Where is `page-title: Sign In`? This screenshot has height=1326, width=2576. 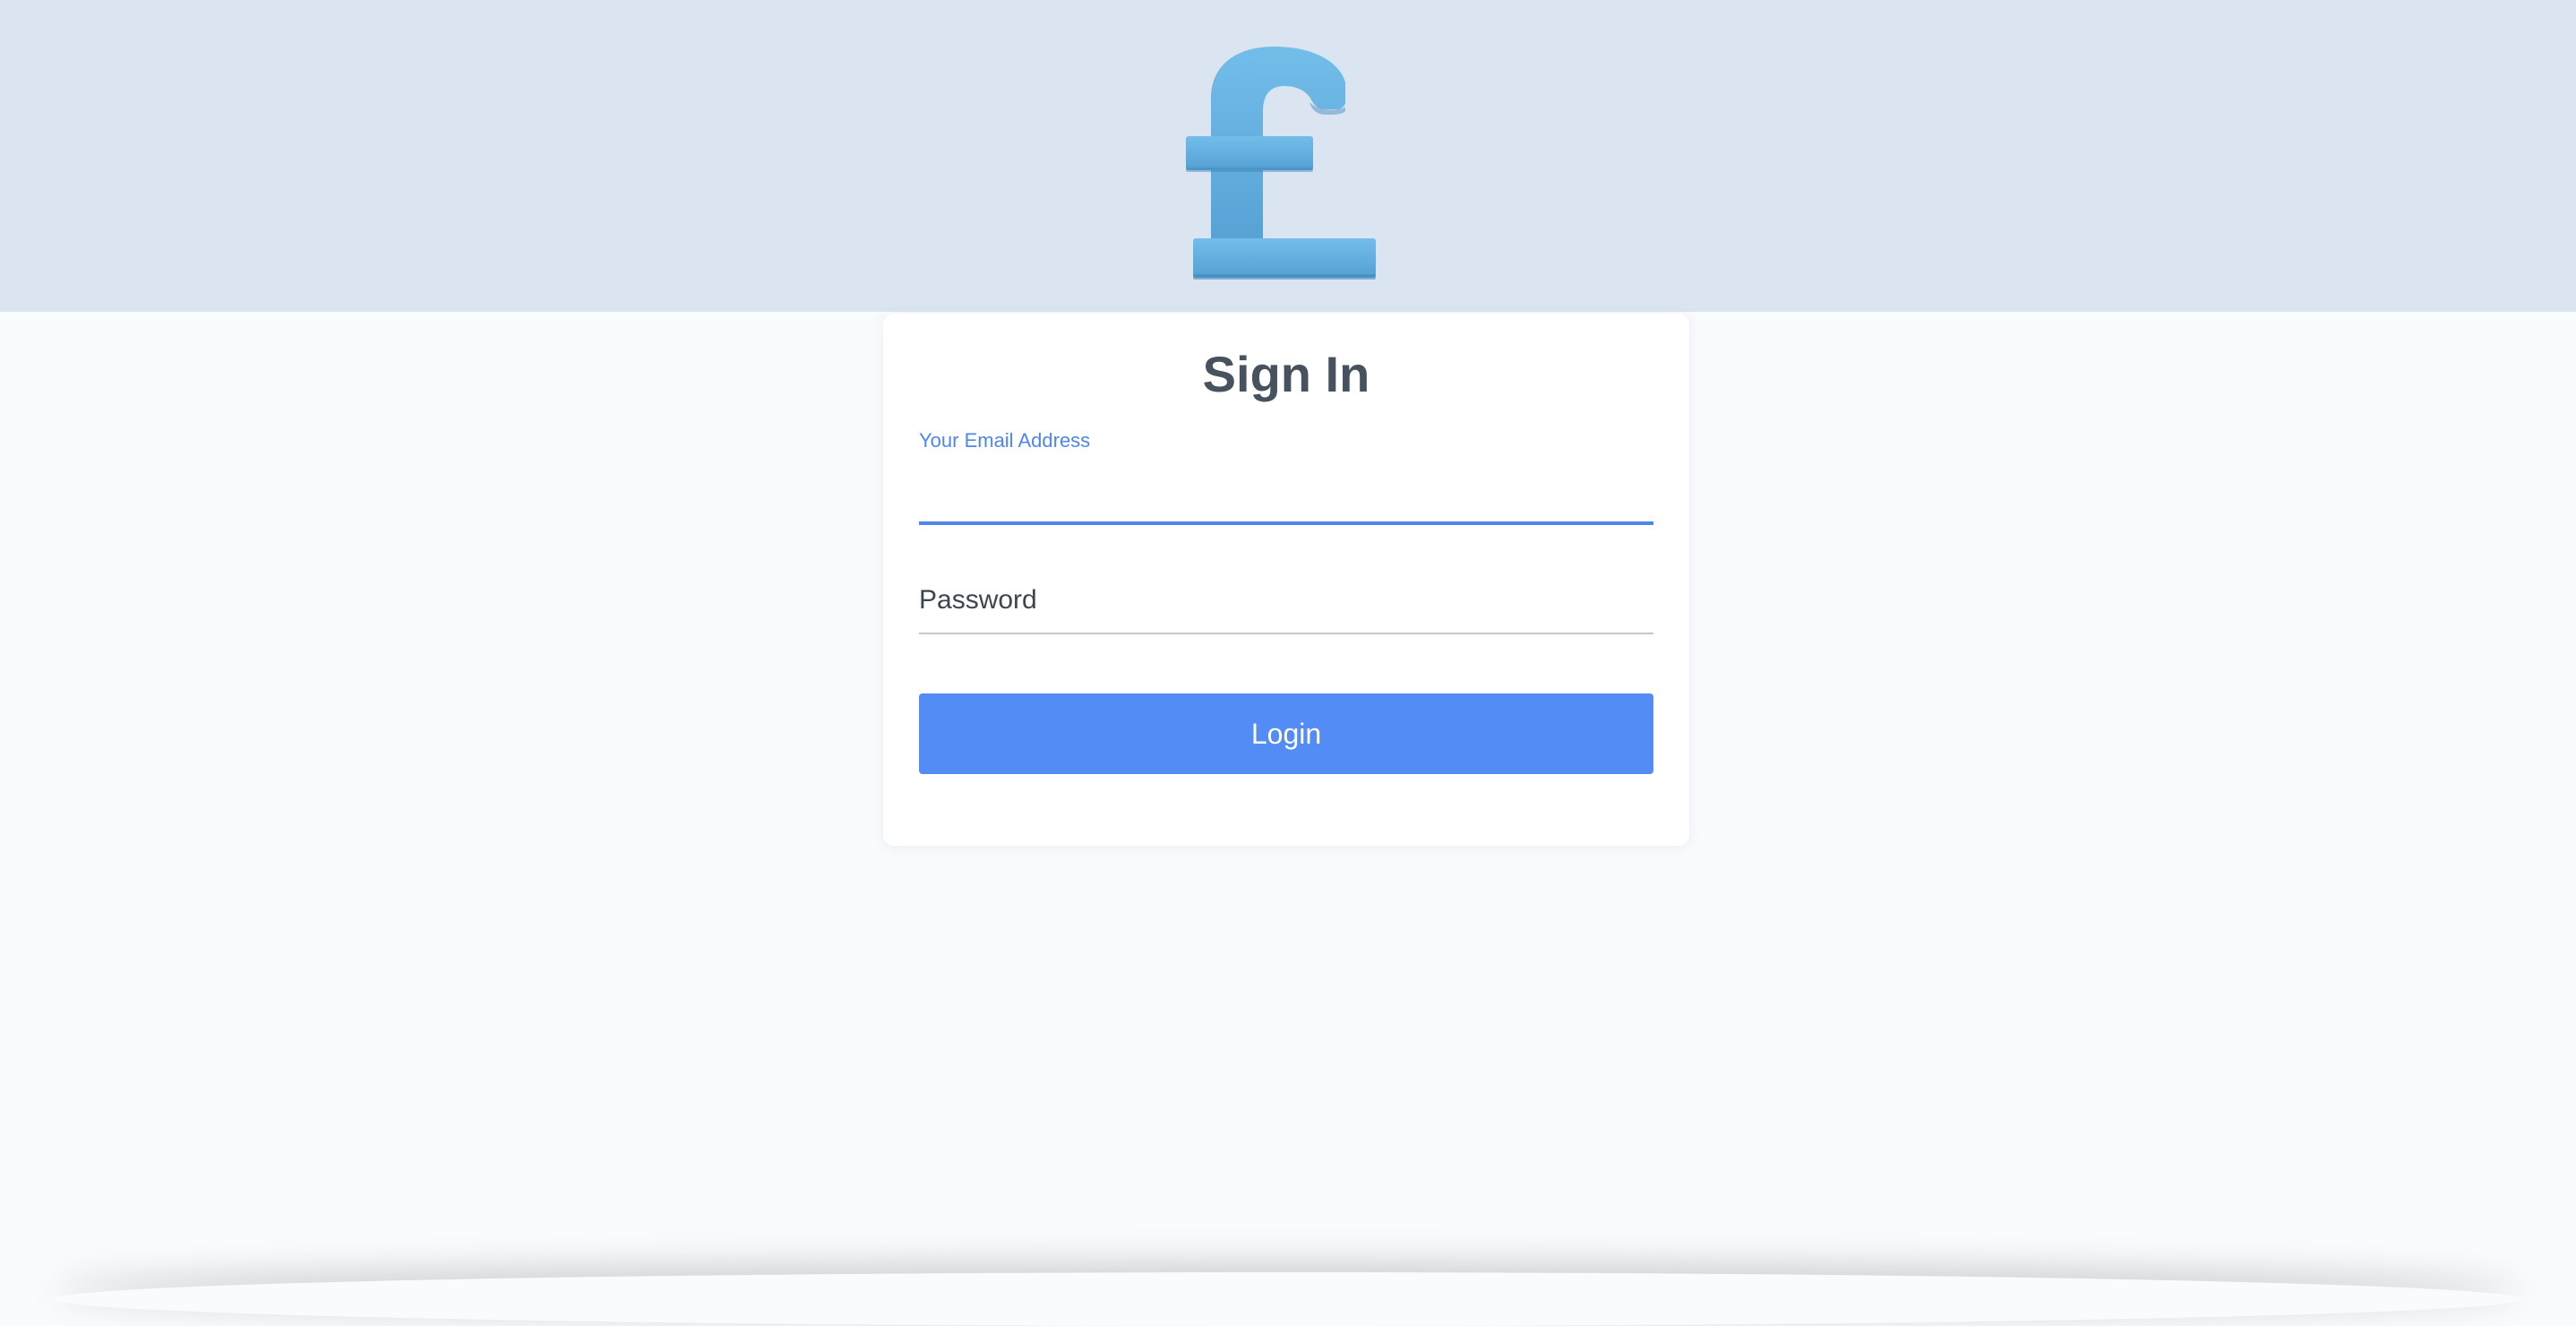
page-title: Sign In is located at coordinates (1286, 374).